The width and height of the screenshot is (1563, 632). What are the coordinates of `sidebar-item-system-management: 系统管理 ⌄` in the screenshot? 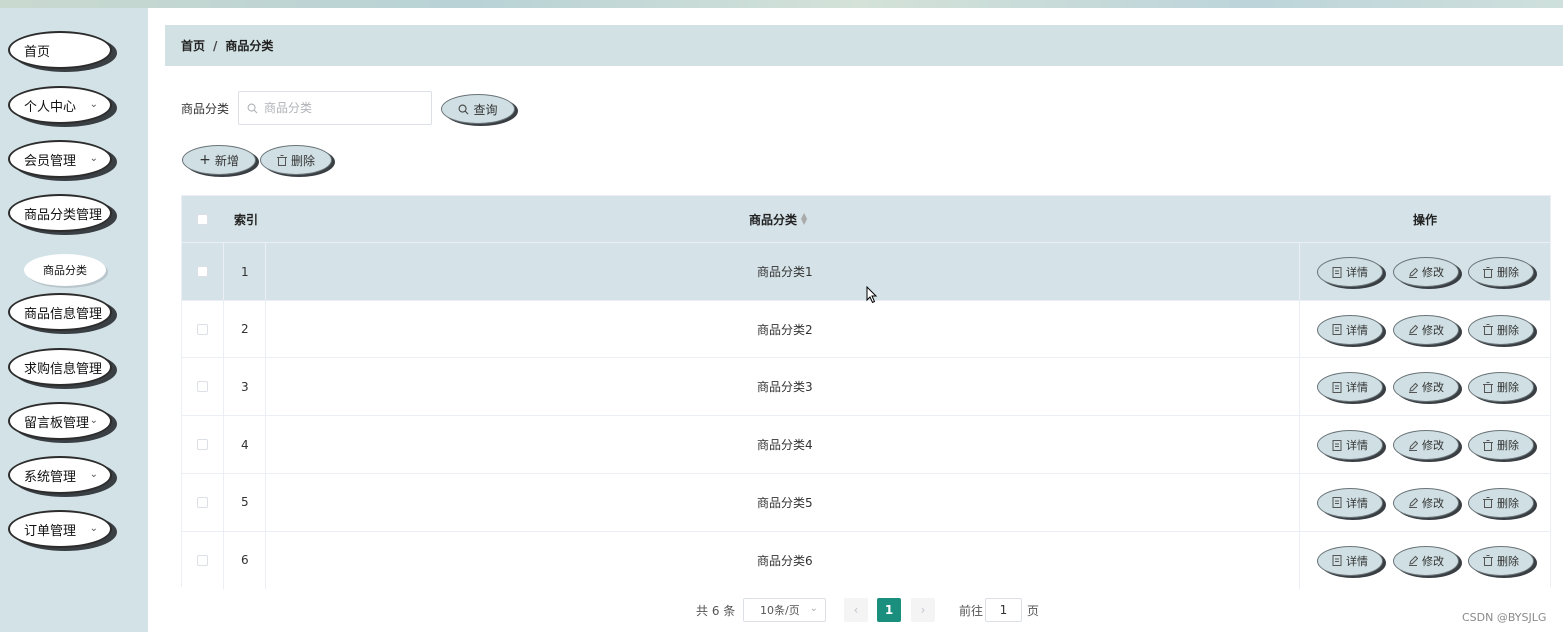 It's located at (60, 475).